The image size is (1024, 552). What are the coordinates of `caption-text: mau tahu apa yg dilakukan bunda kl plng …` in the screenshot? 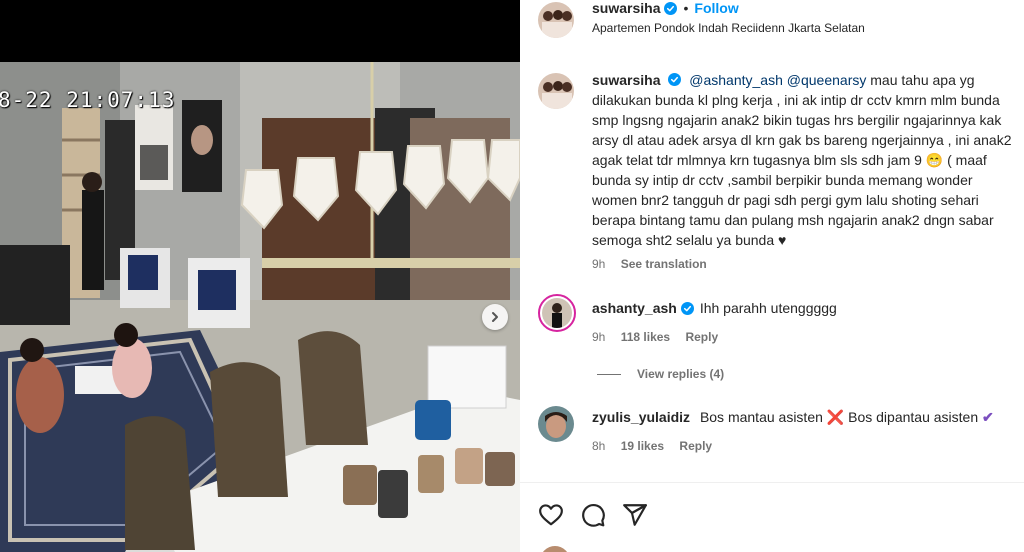 It's located at (802, 160).